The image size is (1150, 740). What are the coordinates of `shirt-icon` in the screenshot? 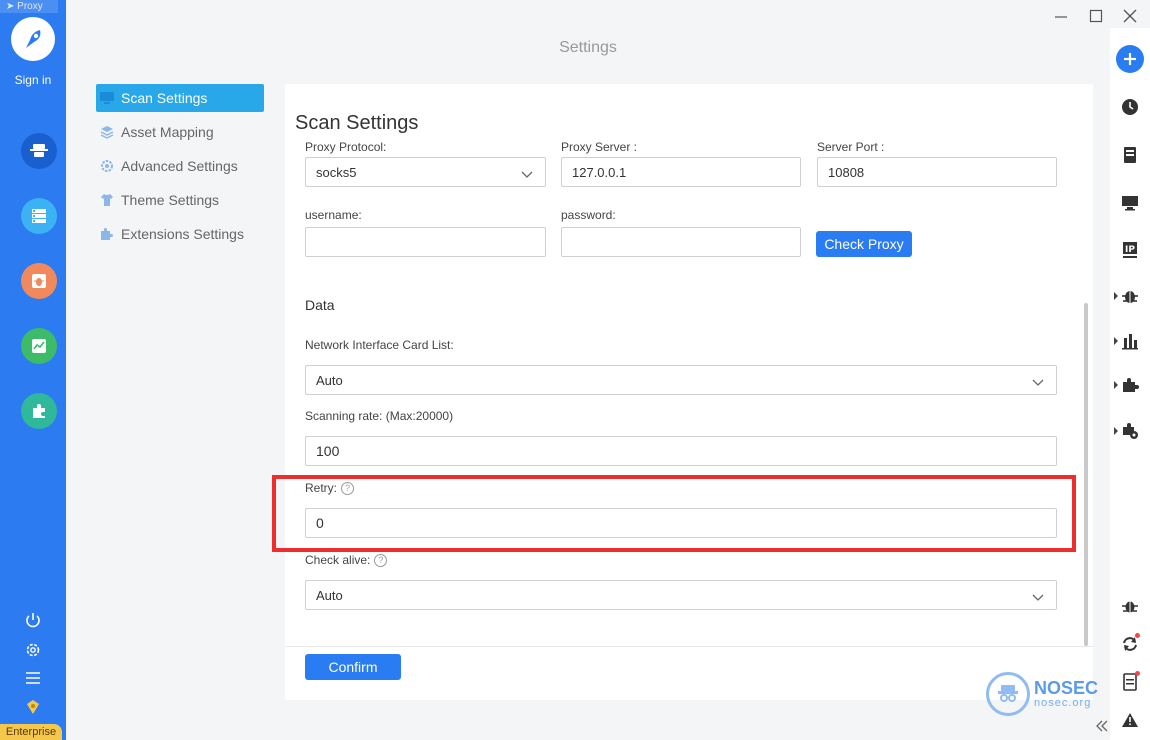 It's located at (107, 200).